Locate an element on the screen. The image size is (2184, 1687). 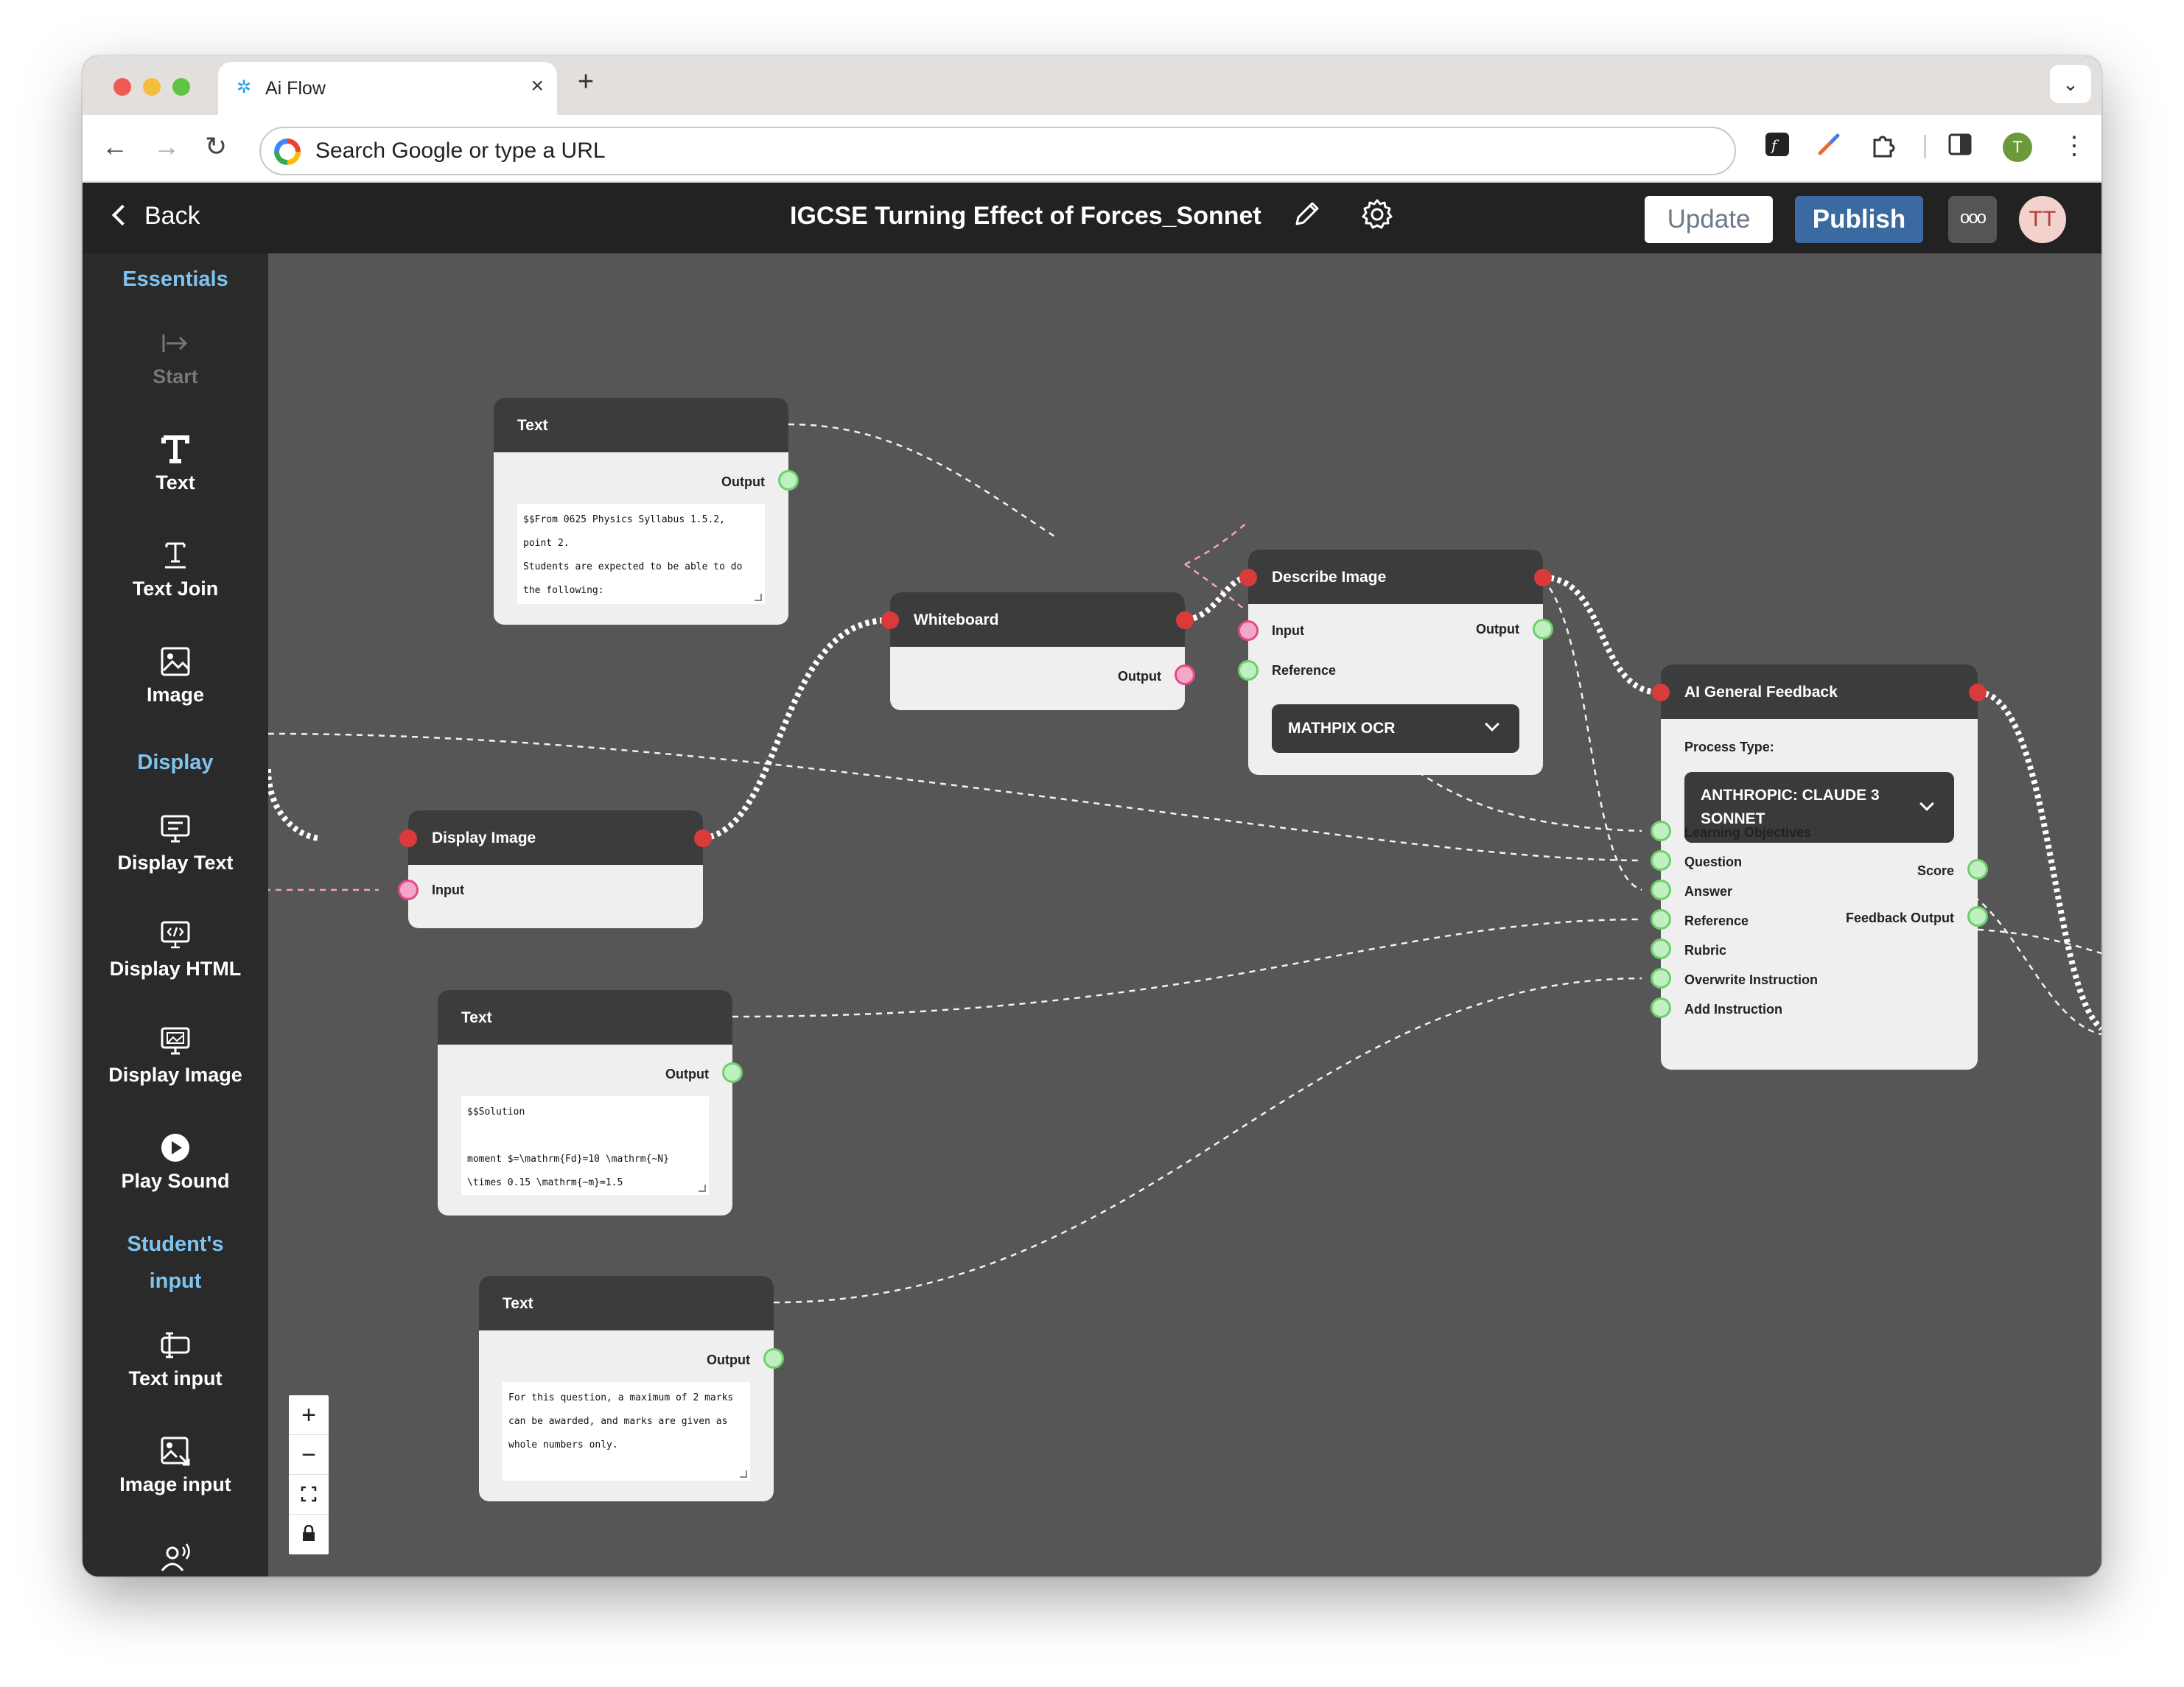
extensions-puzzle-icon is located at coordinates (1883, 148).